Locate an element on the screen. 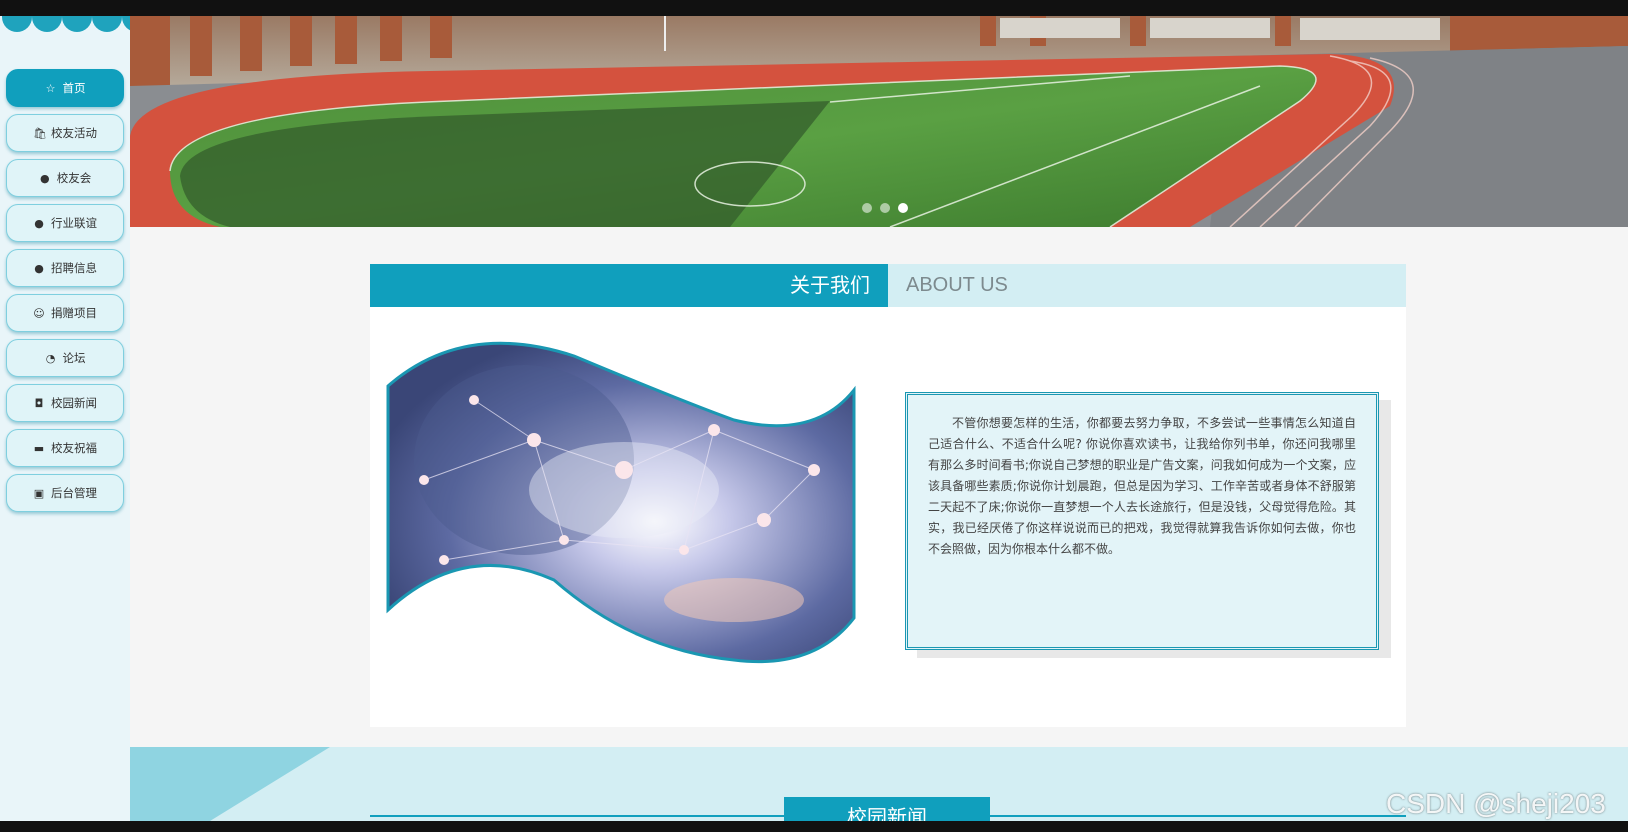 Image resolution: width=1628 pixels, height=832 pixels. sidebar-item-8: ▬ 校友祝福 is located at coordinates (65, 448).